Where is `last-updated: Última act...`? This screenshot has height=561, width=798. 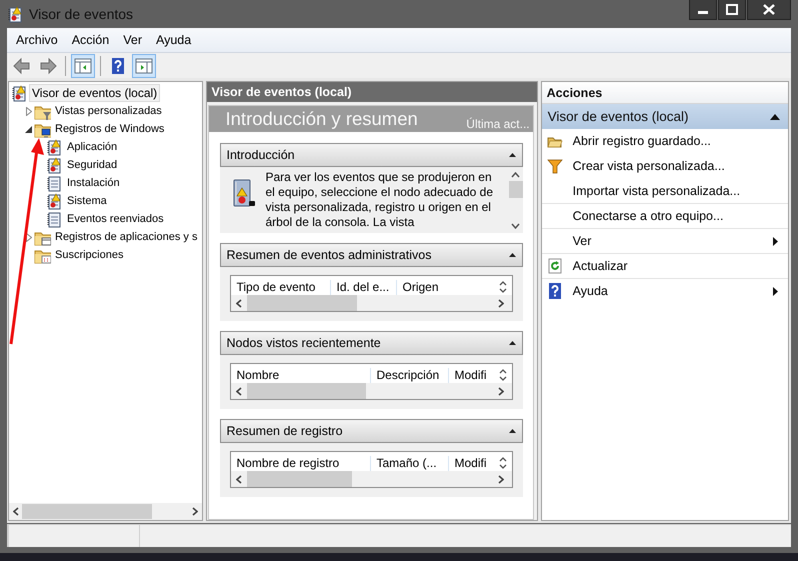 last-updated: Última act... is located at coordinates (498, 124).